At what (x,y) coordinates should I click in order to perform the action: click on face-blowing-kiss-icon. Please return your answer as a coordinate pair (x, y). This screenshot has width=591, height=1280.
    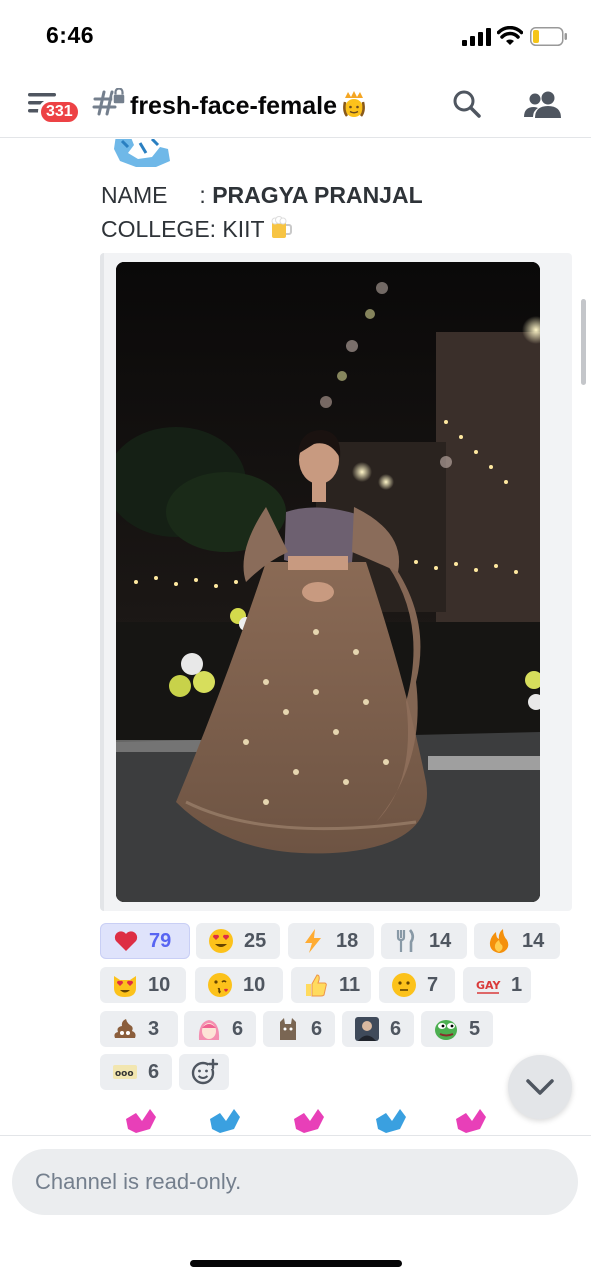
    Looking at the image, I should click on (220, 985).